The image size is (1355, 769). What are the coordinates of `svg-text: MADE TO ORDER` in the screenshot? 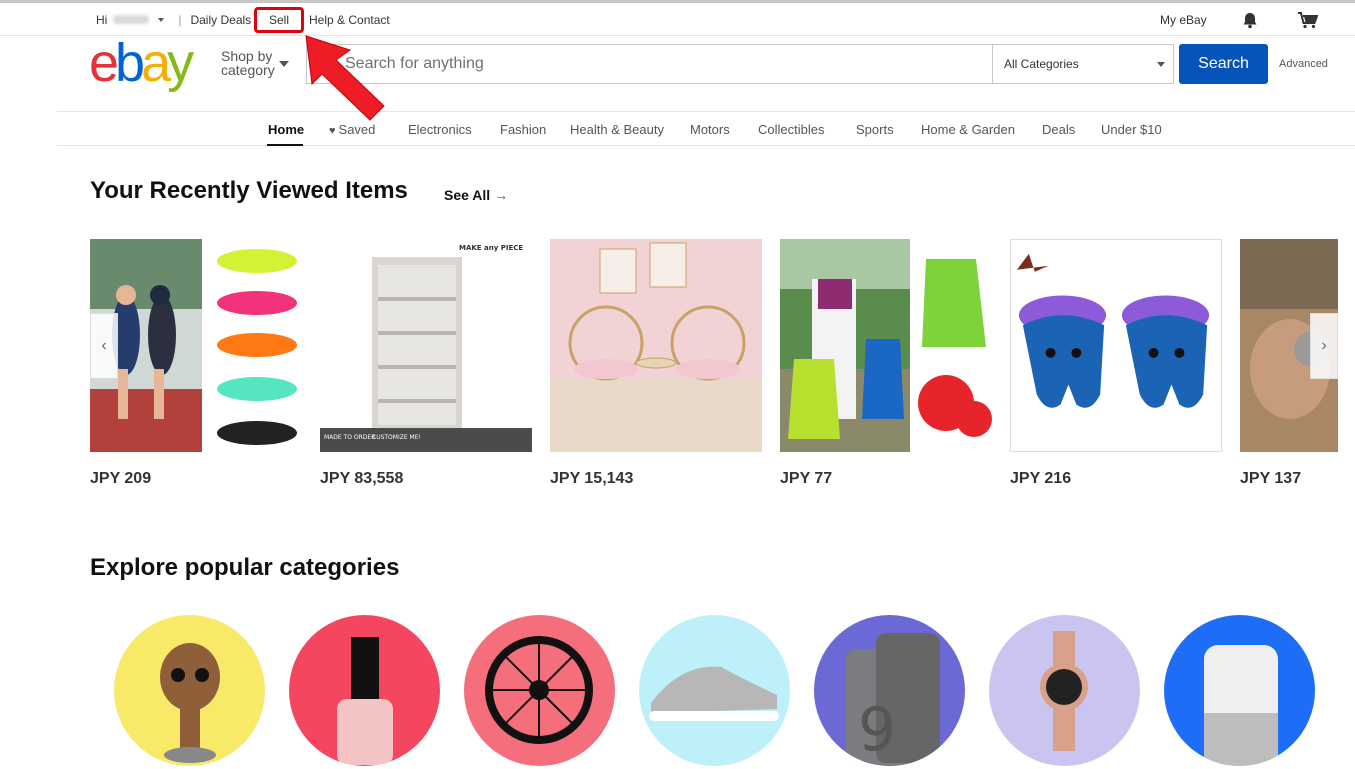 It's located at (349, 437).